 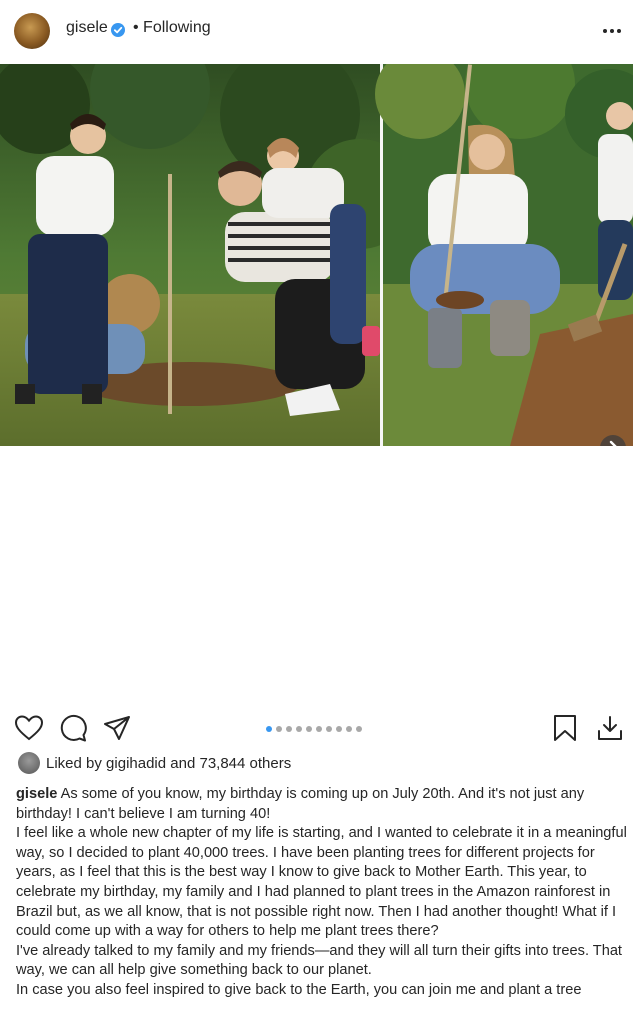 I want to click on carousel-next-button, so click(x=613, y=440).